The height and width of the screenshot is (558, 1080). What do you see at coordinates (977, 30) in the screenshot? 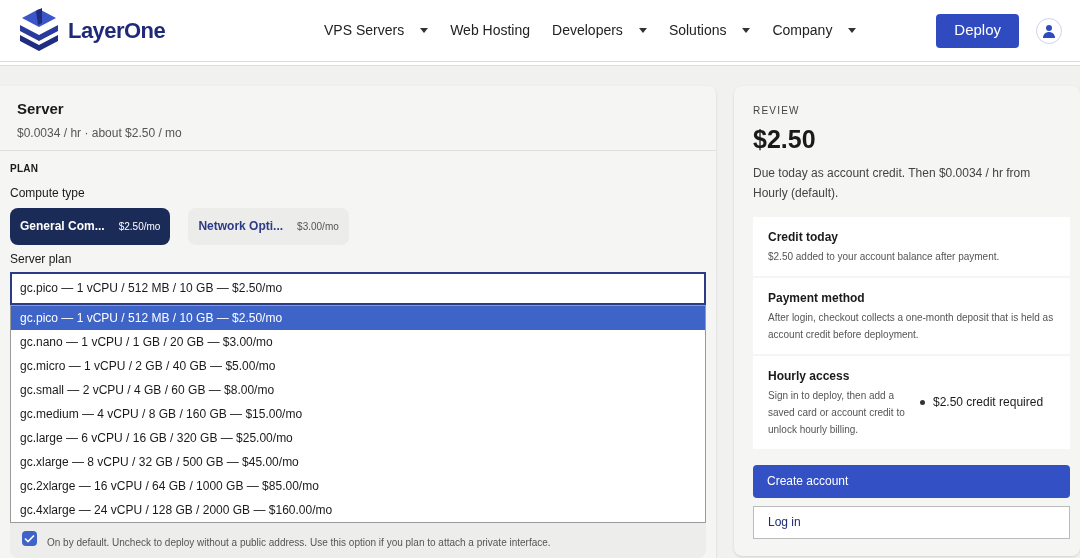
I see `deploy-button: Deploy` at bounding box center [977, 30].